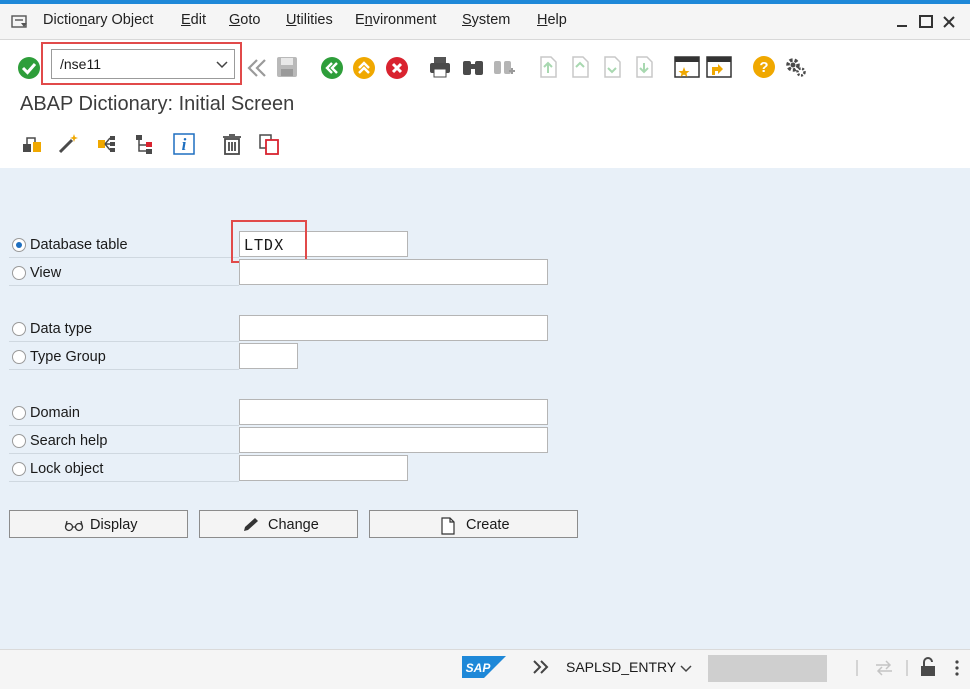  What do you see at coordinates (98, 20) in the screenshot?
I see `menu-dictionary-object: Dictionary Object` at bounding box center [98, 20].